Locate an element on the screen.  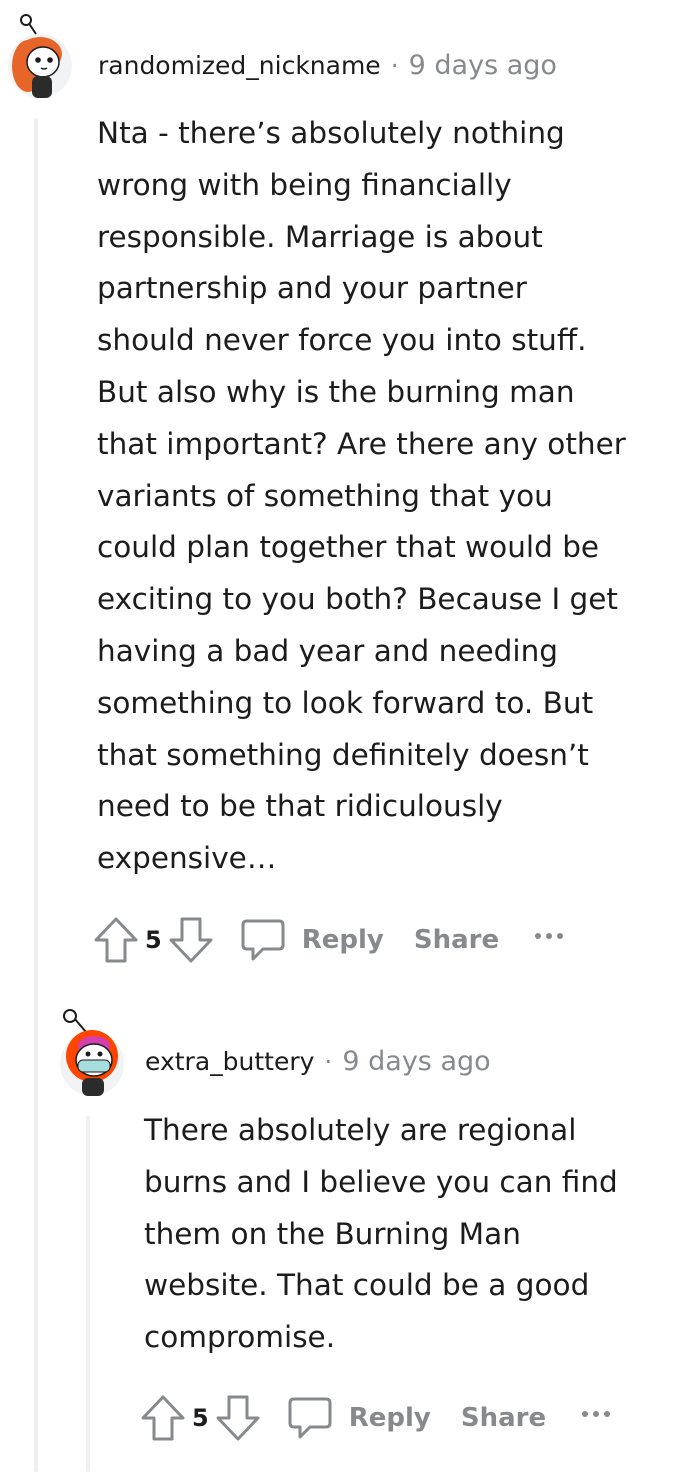
comment-line: exciting to you both? Because I get is located at coordinates (357, 599).